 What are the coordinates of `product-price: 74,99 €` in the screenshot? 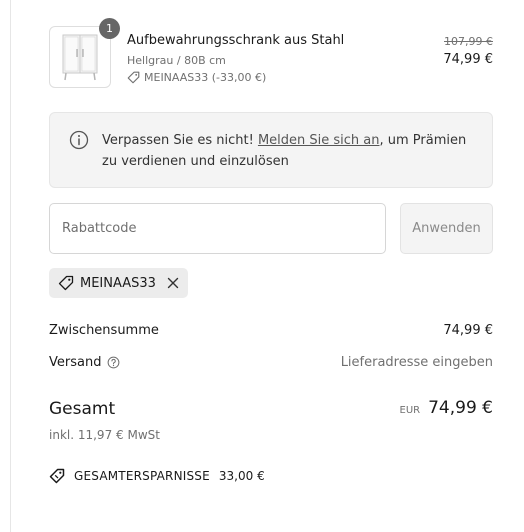 It's located at (468, 59).